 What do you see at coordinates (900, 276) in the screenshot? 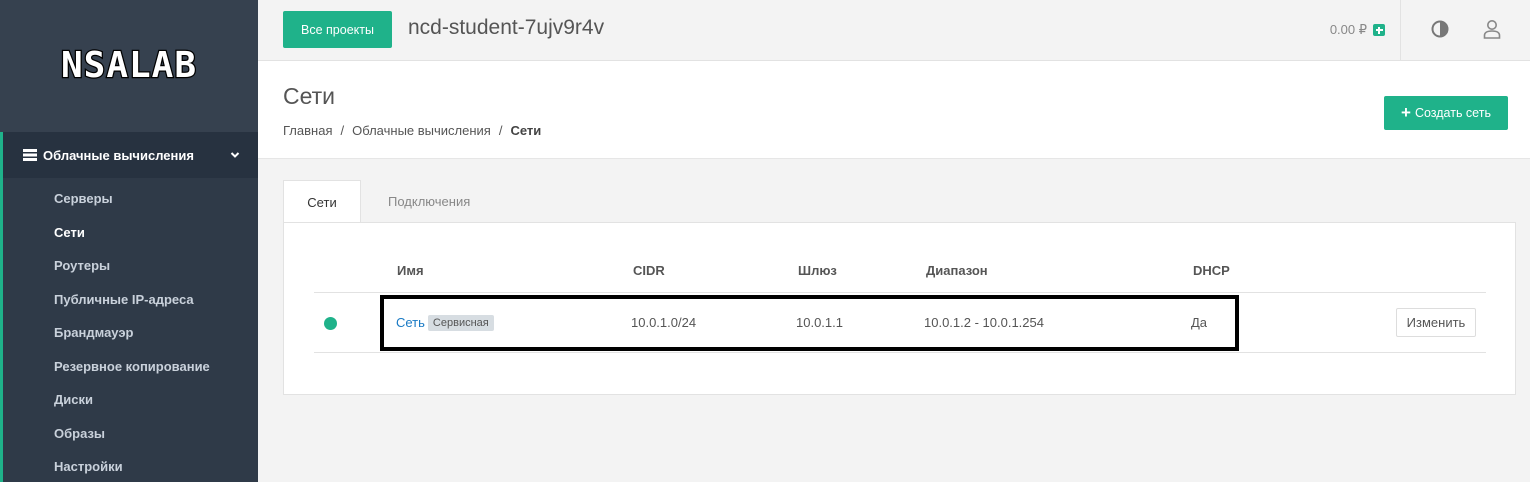
I see `table-header: Имя CIDR Шлюз Диапазон DHCP` at bounding box center [900, 276].